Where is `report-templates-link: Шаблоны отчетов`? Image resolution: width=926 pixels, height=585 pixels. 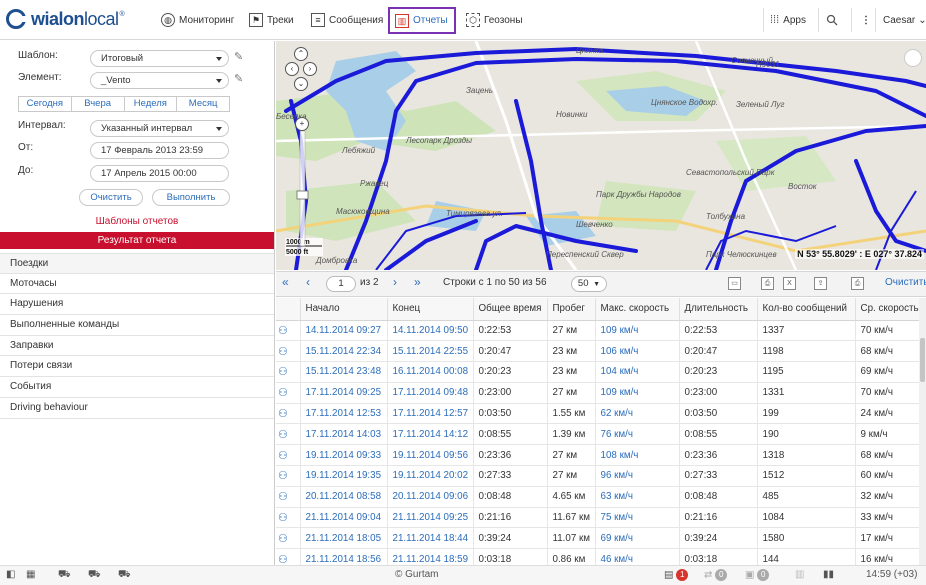
report-templates-link: Шаблоны отчетов is located at coordinates (137, 221).